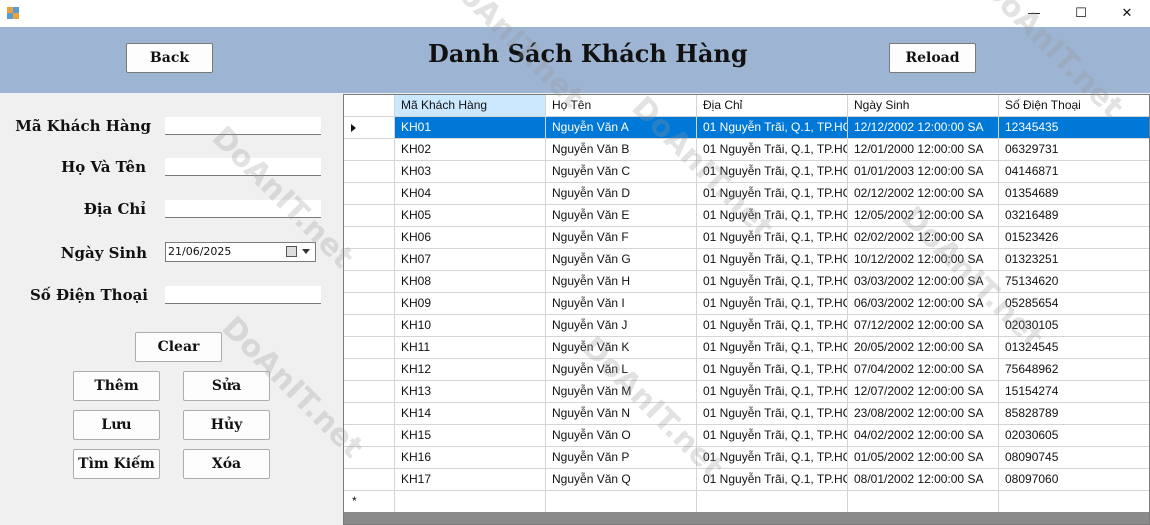 Image resolution: width=1150 pixels, height=525 pixels. I want to click on column-header-ngay-sinh: Ngày Sinh, so click(923, 106).